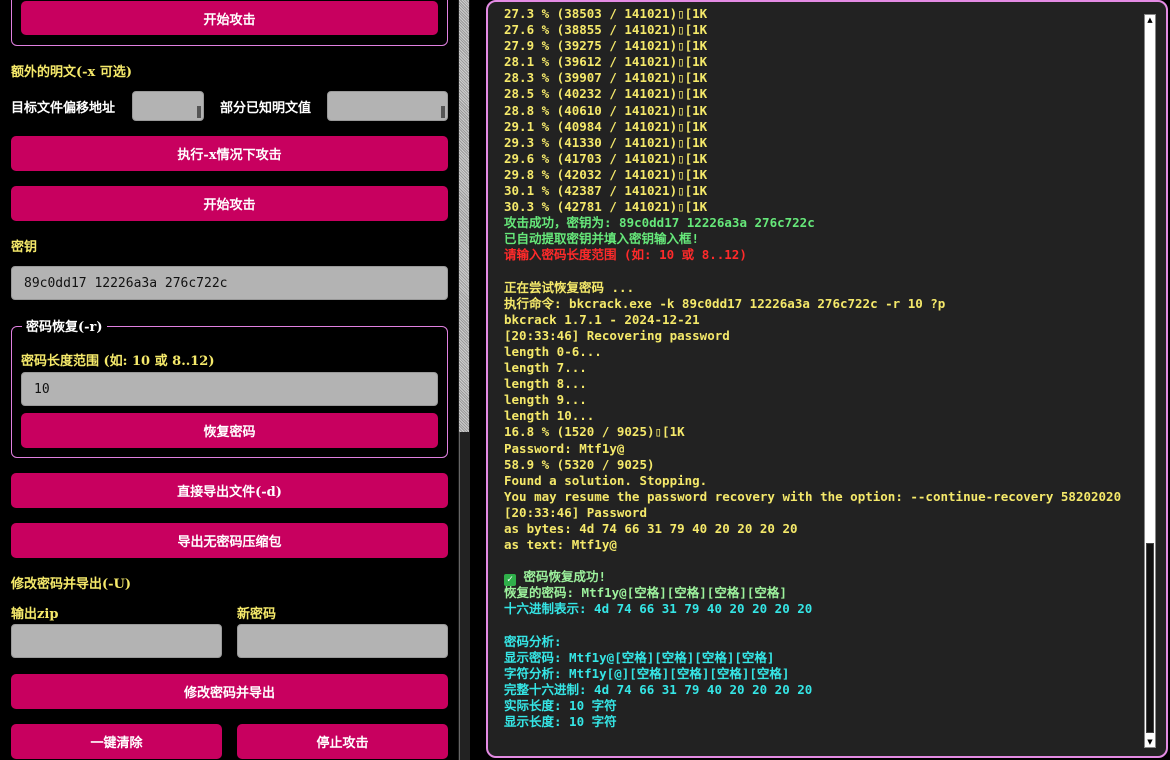 Image resolution: width=1170 pixels, height=760 pixels. I want to click on terminal-line: 已自动提取密钥并填入密钥输入框!, so click(822, 239).